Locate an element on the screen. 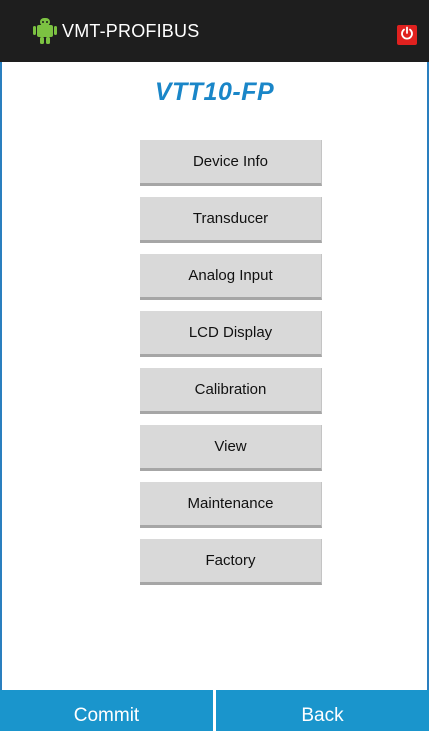 This screenshot has height=731, width=429. title-bar: VMT-PROFIBUS is located at coordinates (214, 31).